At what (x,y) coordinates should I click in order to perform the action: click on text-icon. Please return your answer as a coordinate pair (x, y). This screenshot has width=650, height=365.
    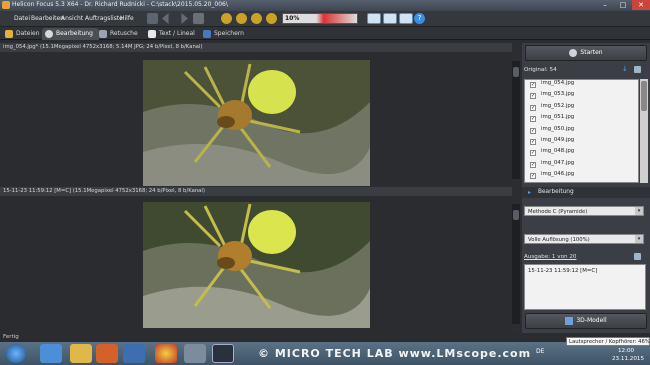
    Looking at the image, I should click on (152, 34).